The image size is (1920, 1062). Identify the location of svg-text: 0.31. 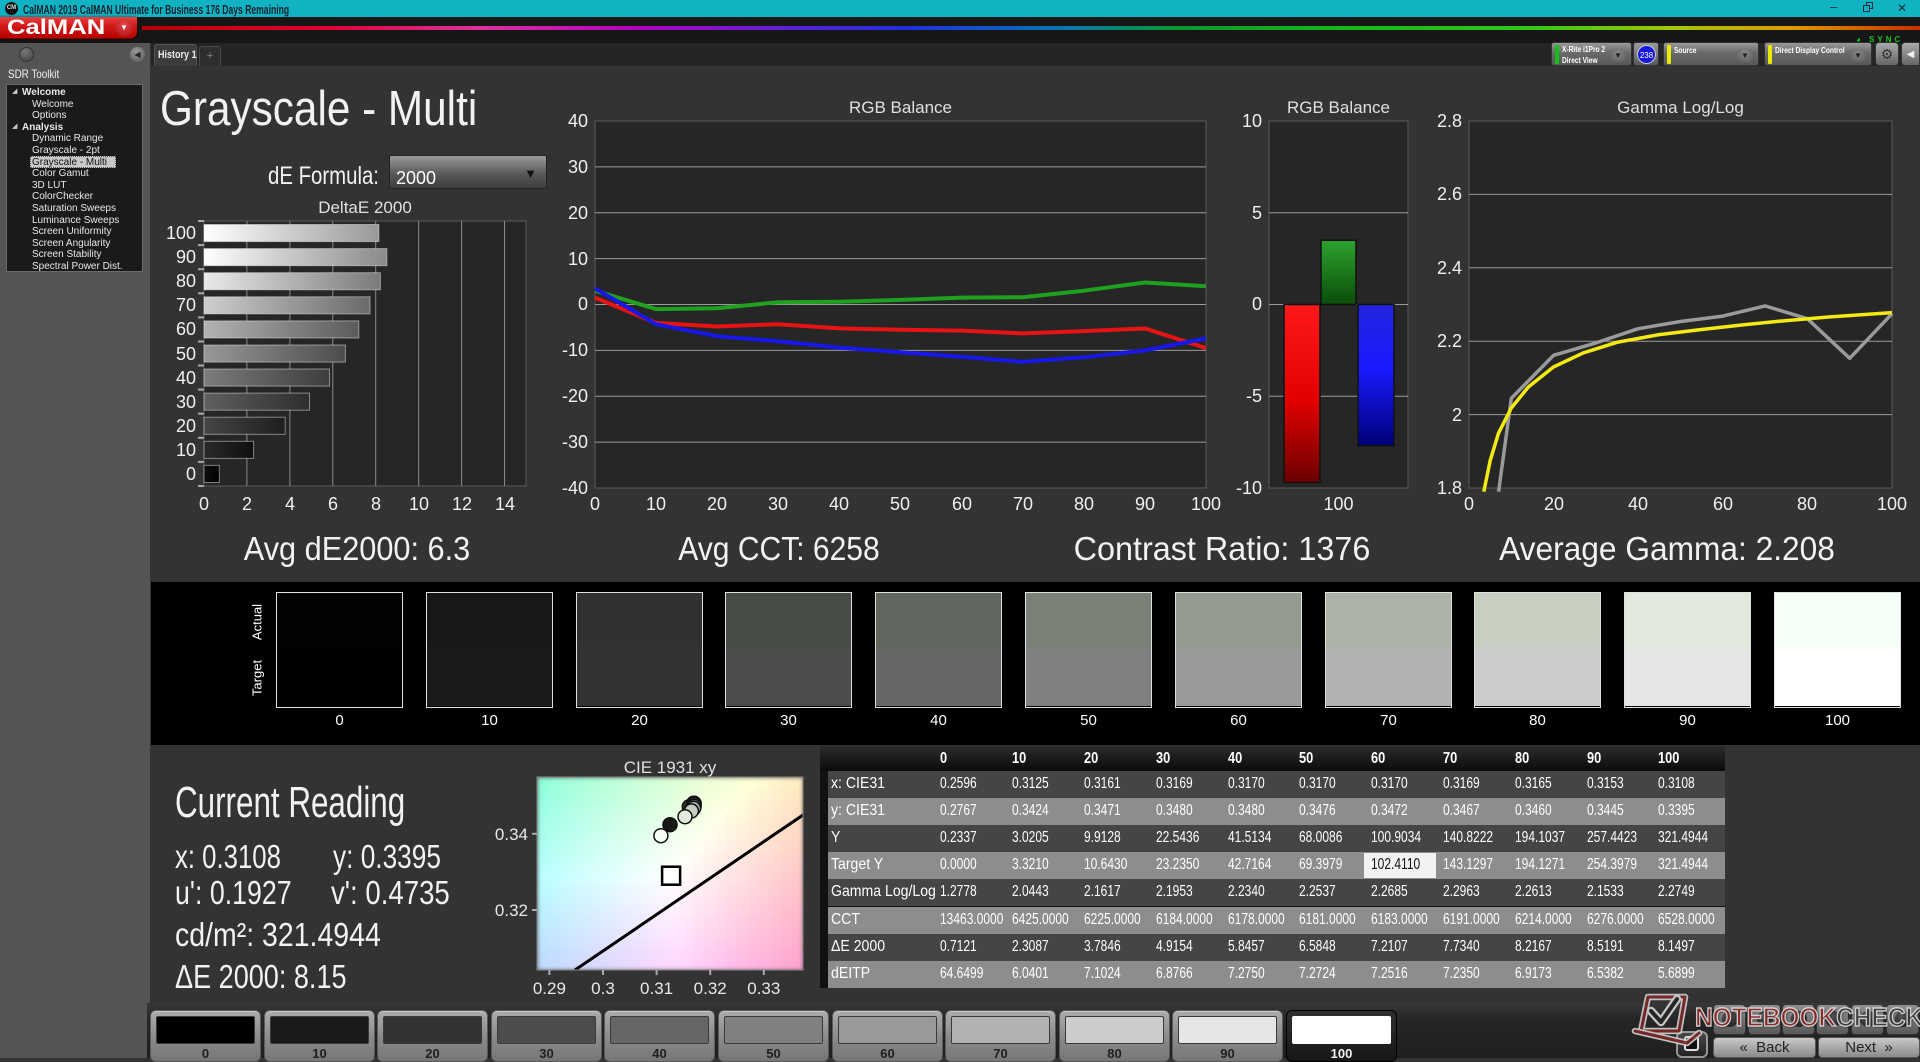
(656, 988).